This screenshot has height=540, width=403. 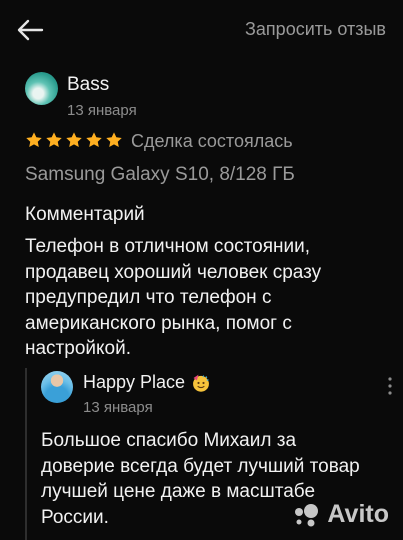 What do you see at coordinates (201, 383) in the screenshot?
I see `party-face-emoji-icon` at bounding box center [201, 383].